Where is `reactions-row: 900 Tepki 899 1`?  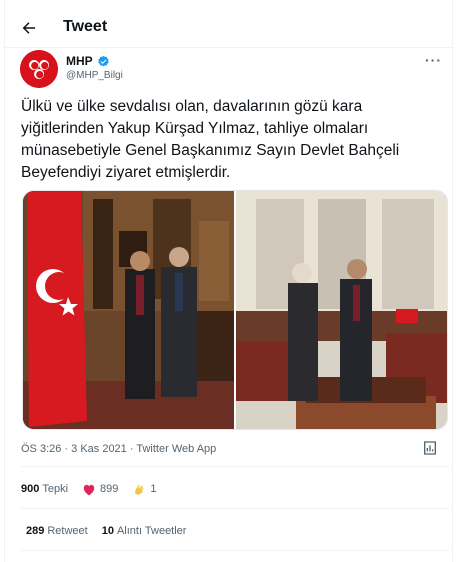 reactions-row: 900 Tepki 899 1 is located at coordinates (89, 489).